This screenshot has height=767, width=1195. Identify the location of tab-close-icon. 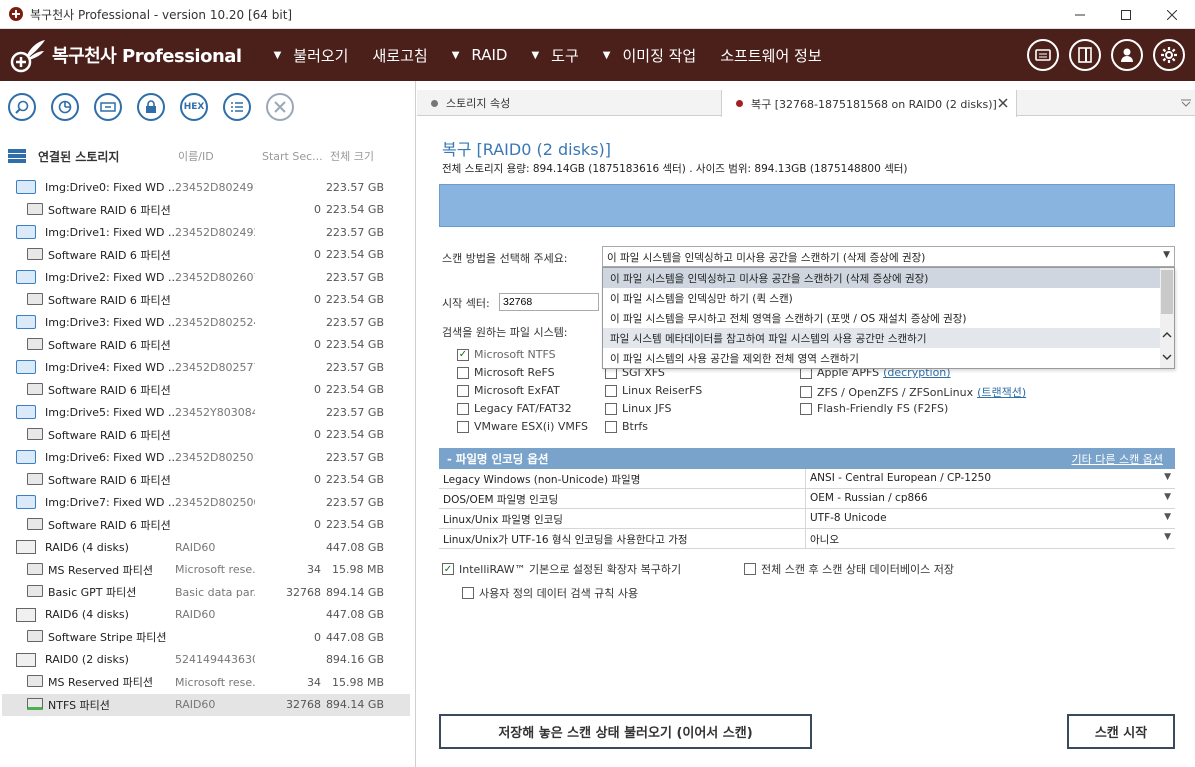
(1003, 103).